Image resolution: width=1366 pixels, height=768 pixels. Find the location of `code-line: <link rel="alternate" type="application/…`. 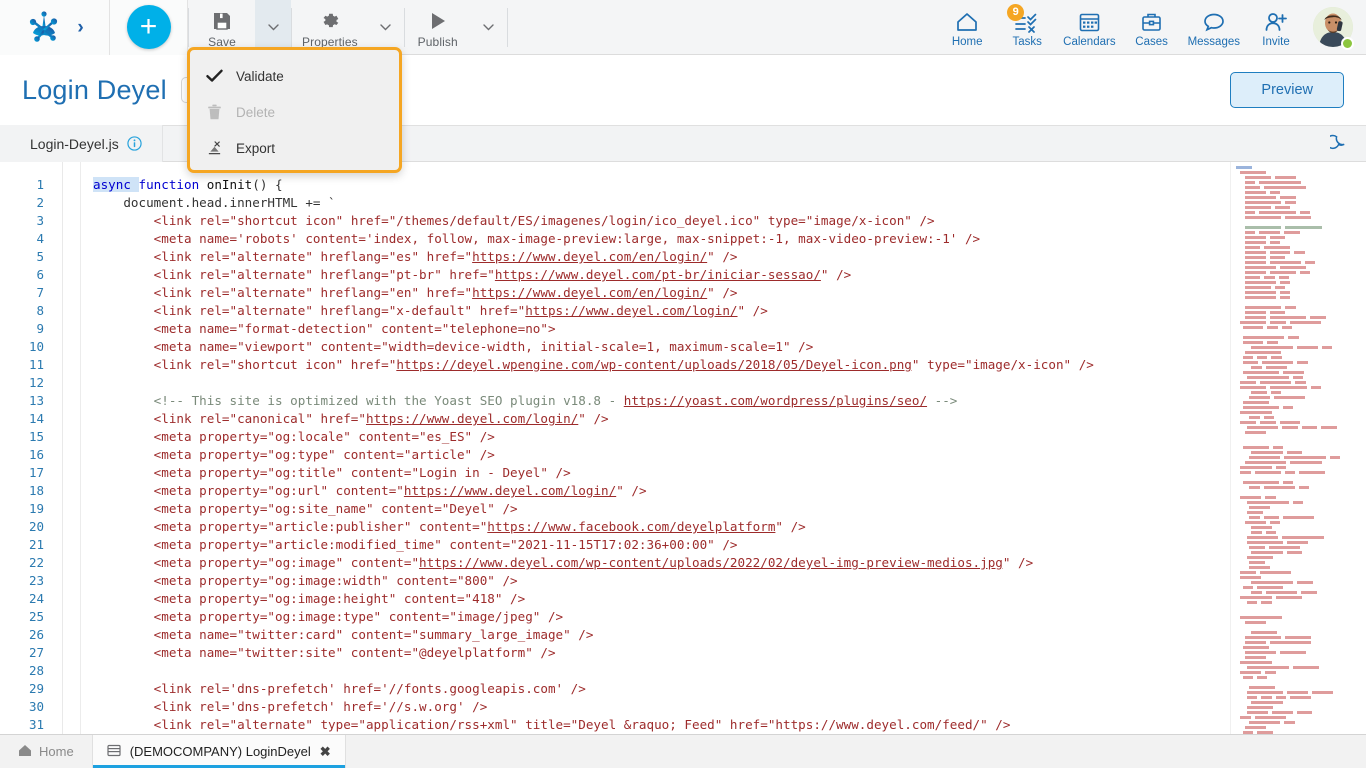

code-line: <link rel="alternate" type="application/… is located at coordinates (655, 725).